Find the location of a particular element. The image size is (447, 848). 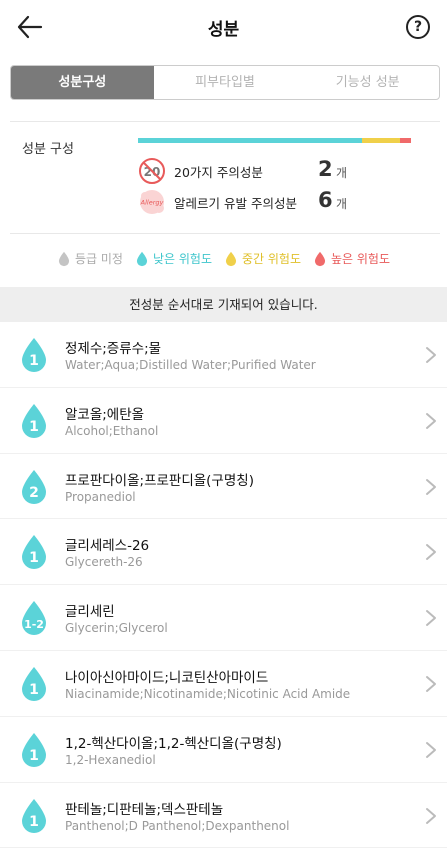

caution20-row: 20 20가지 주의성분 2 개 is located at coordinates (248, 171).